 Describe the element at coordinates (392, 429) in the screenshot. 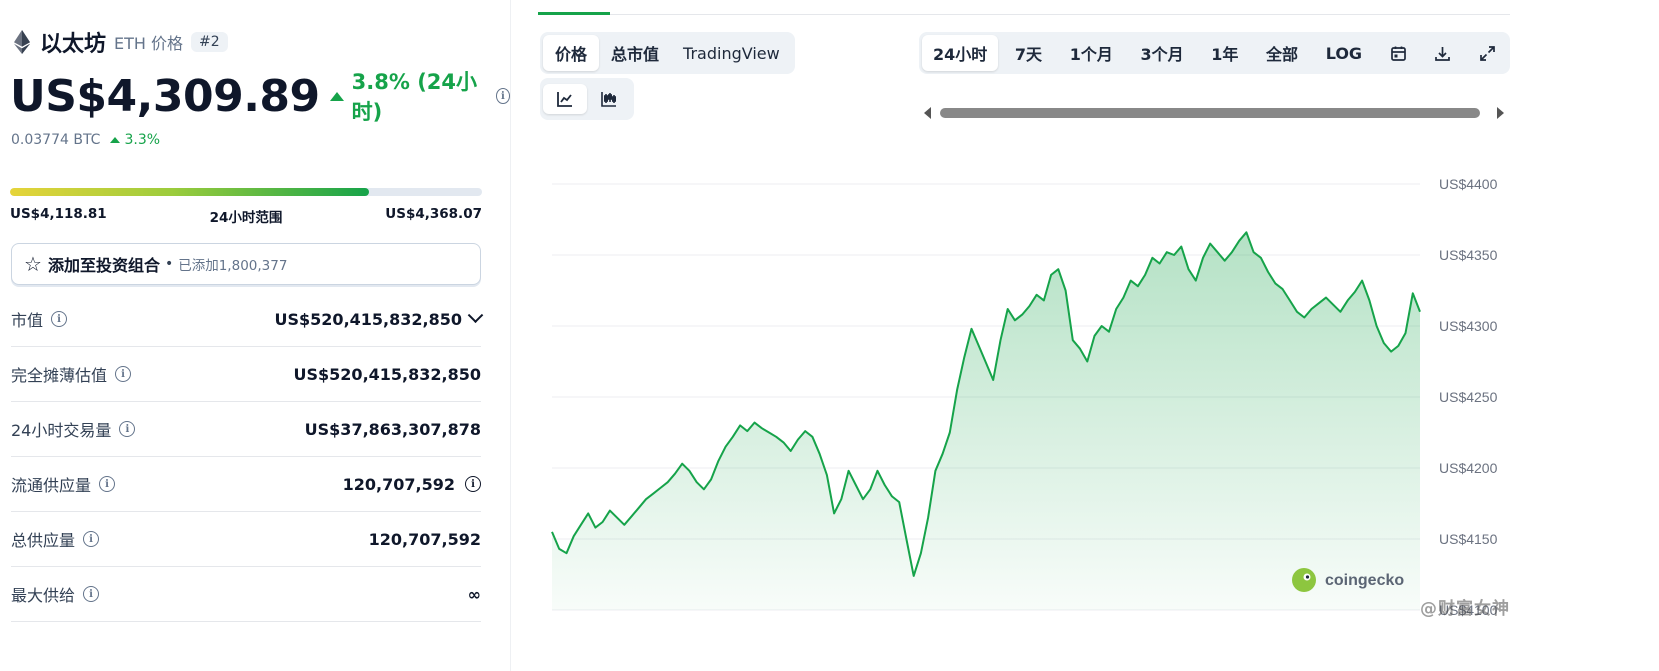

I see `stat-value: US$37,863,307,878` at that location.